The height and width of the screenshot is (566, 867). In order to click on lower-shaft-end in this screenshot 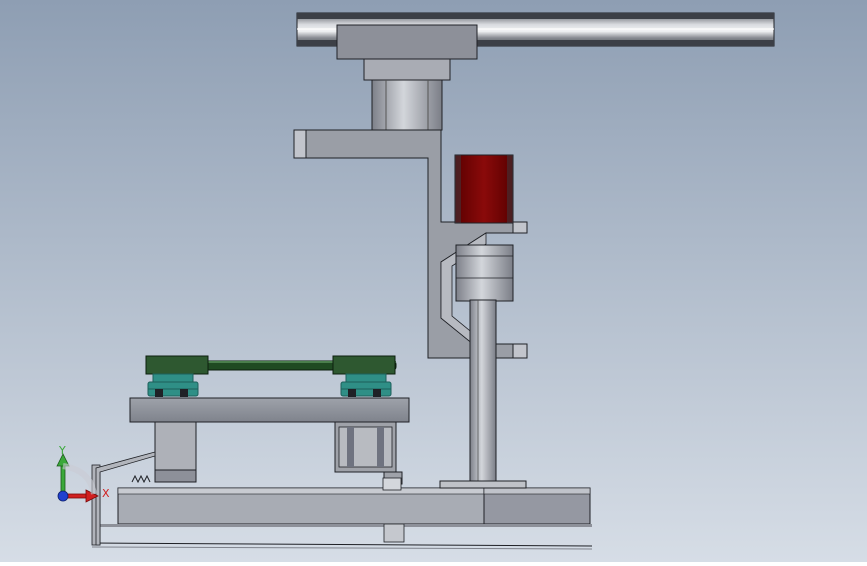, I will do `click(394, 533)`.